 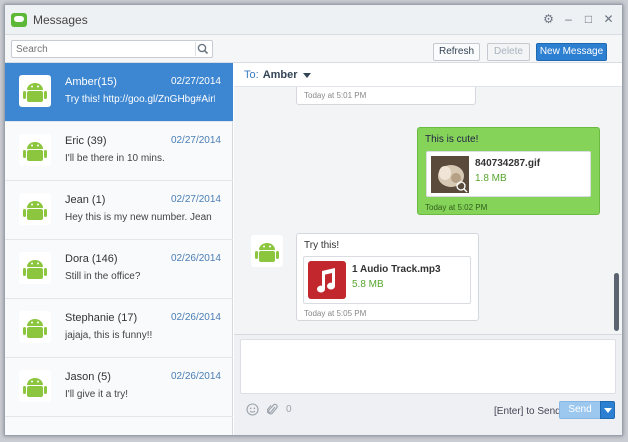 I want to click on contact-name: Jason (5), so click(x=88, y=377).